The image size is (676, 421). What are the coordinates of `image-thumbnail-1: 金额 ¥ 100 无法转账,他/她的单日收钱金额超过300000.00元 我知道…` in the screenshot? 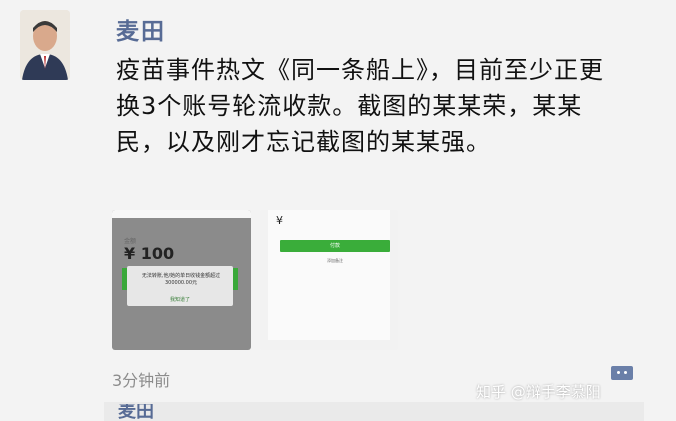 It's located at (181, 280).